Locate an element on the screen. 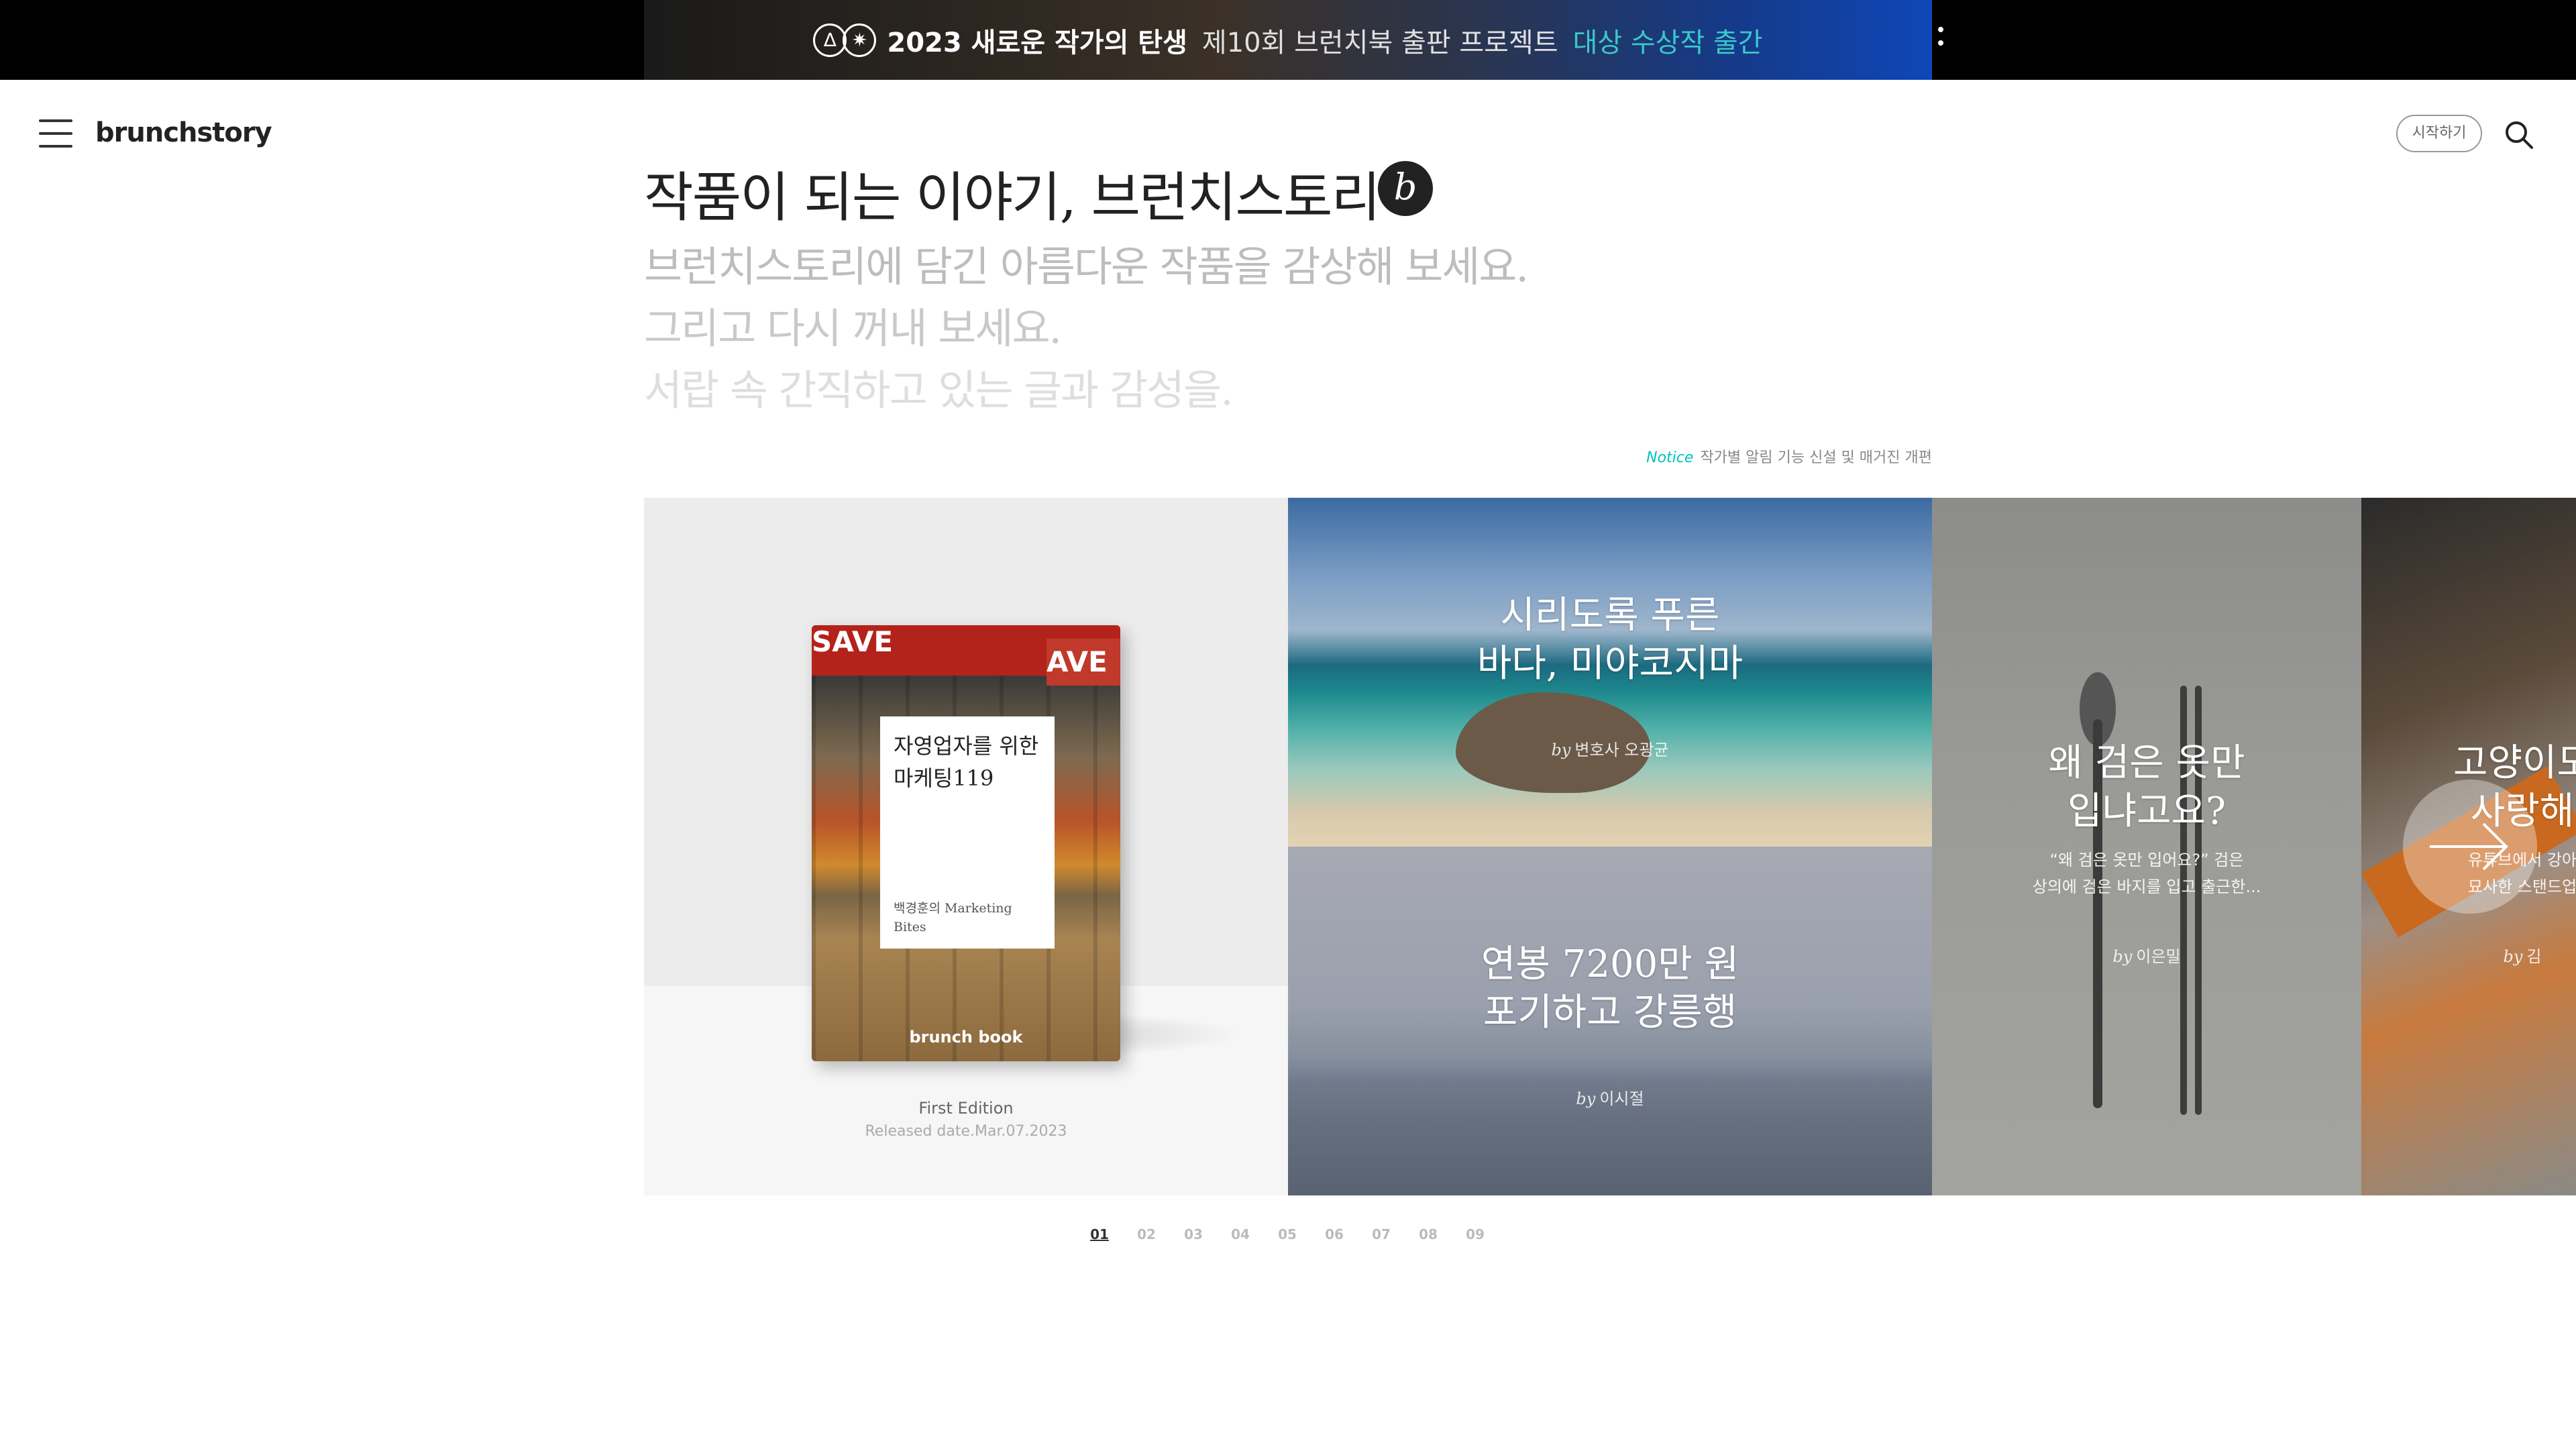  page-number: 07 is located at coordinates (1381, 1239).